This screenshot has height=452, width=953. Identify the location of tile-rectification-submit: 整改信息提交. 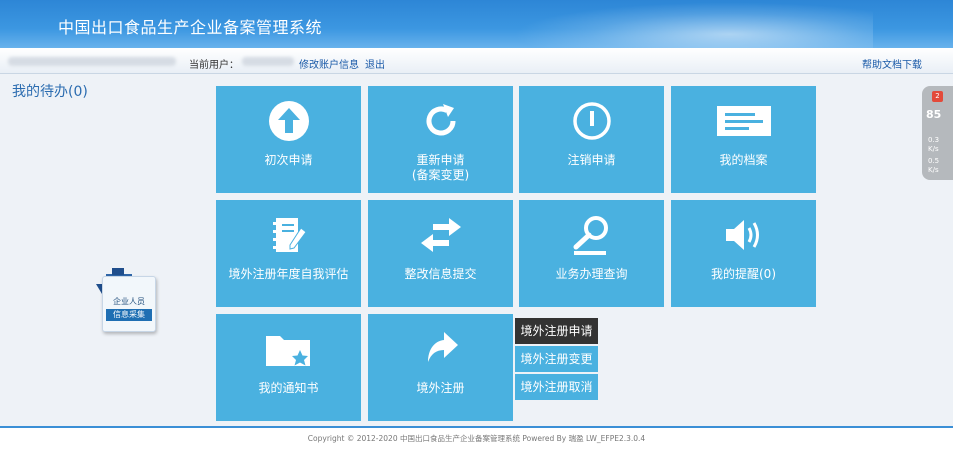
(440, 253).